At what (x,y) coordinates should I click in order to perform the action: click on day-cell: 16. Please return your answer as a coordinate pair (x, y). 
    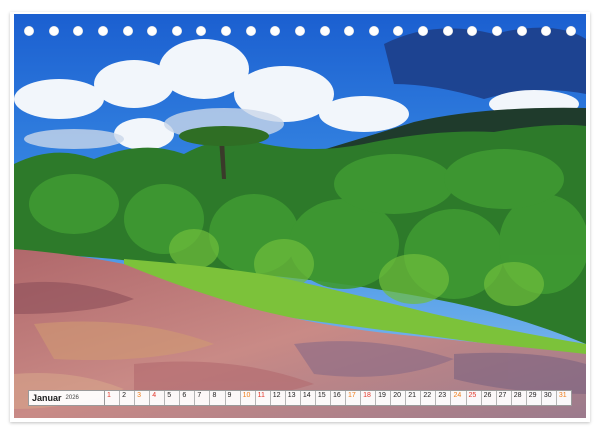
    Looking at the image, I should click on (338, 398).